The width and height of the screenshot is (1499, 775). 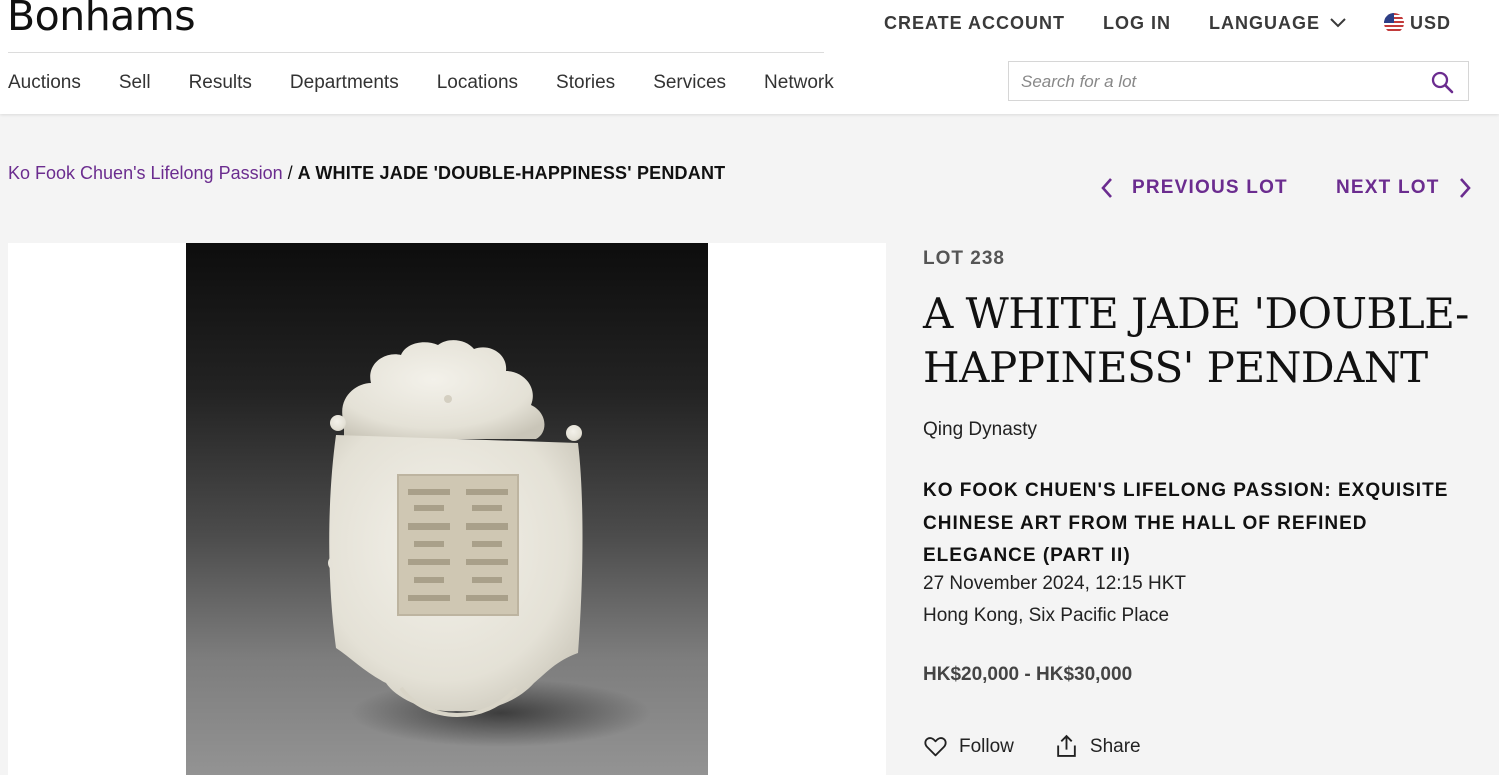 I want to click on search-box, so click(x=1238, y=81).